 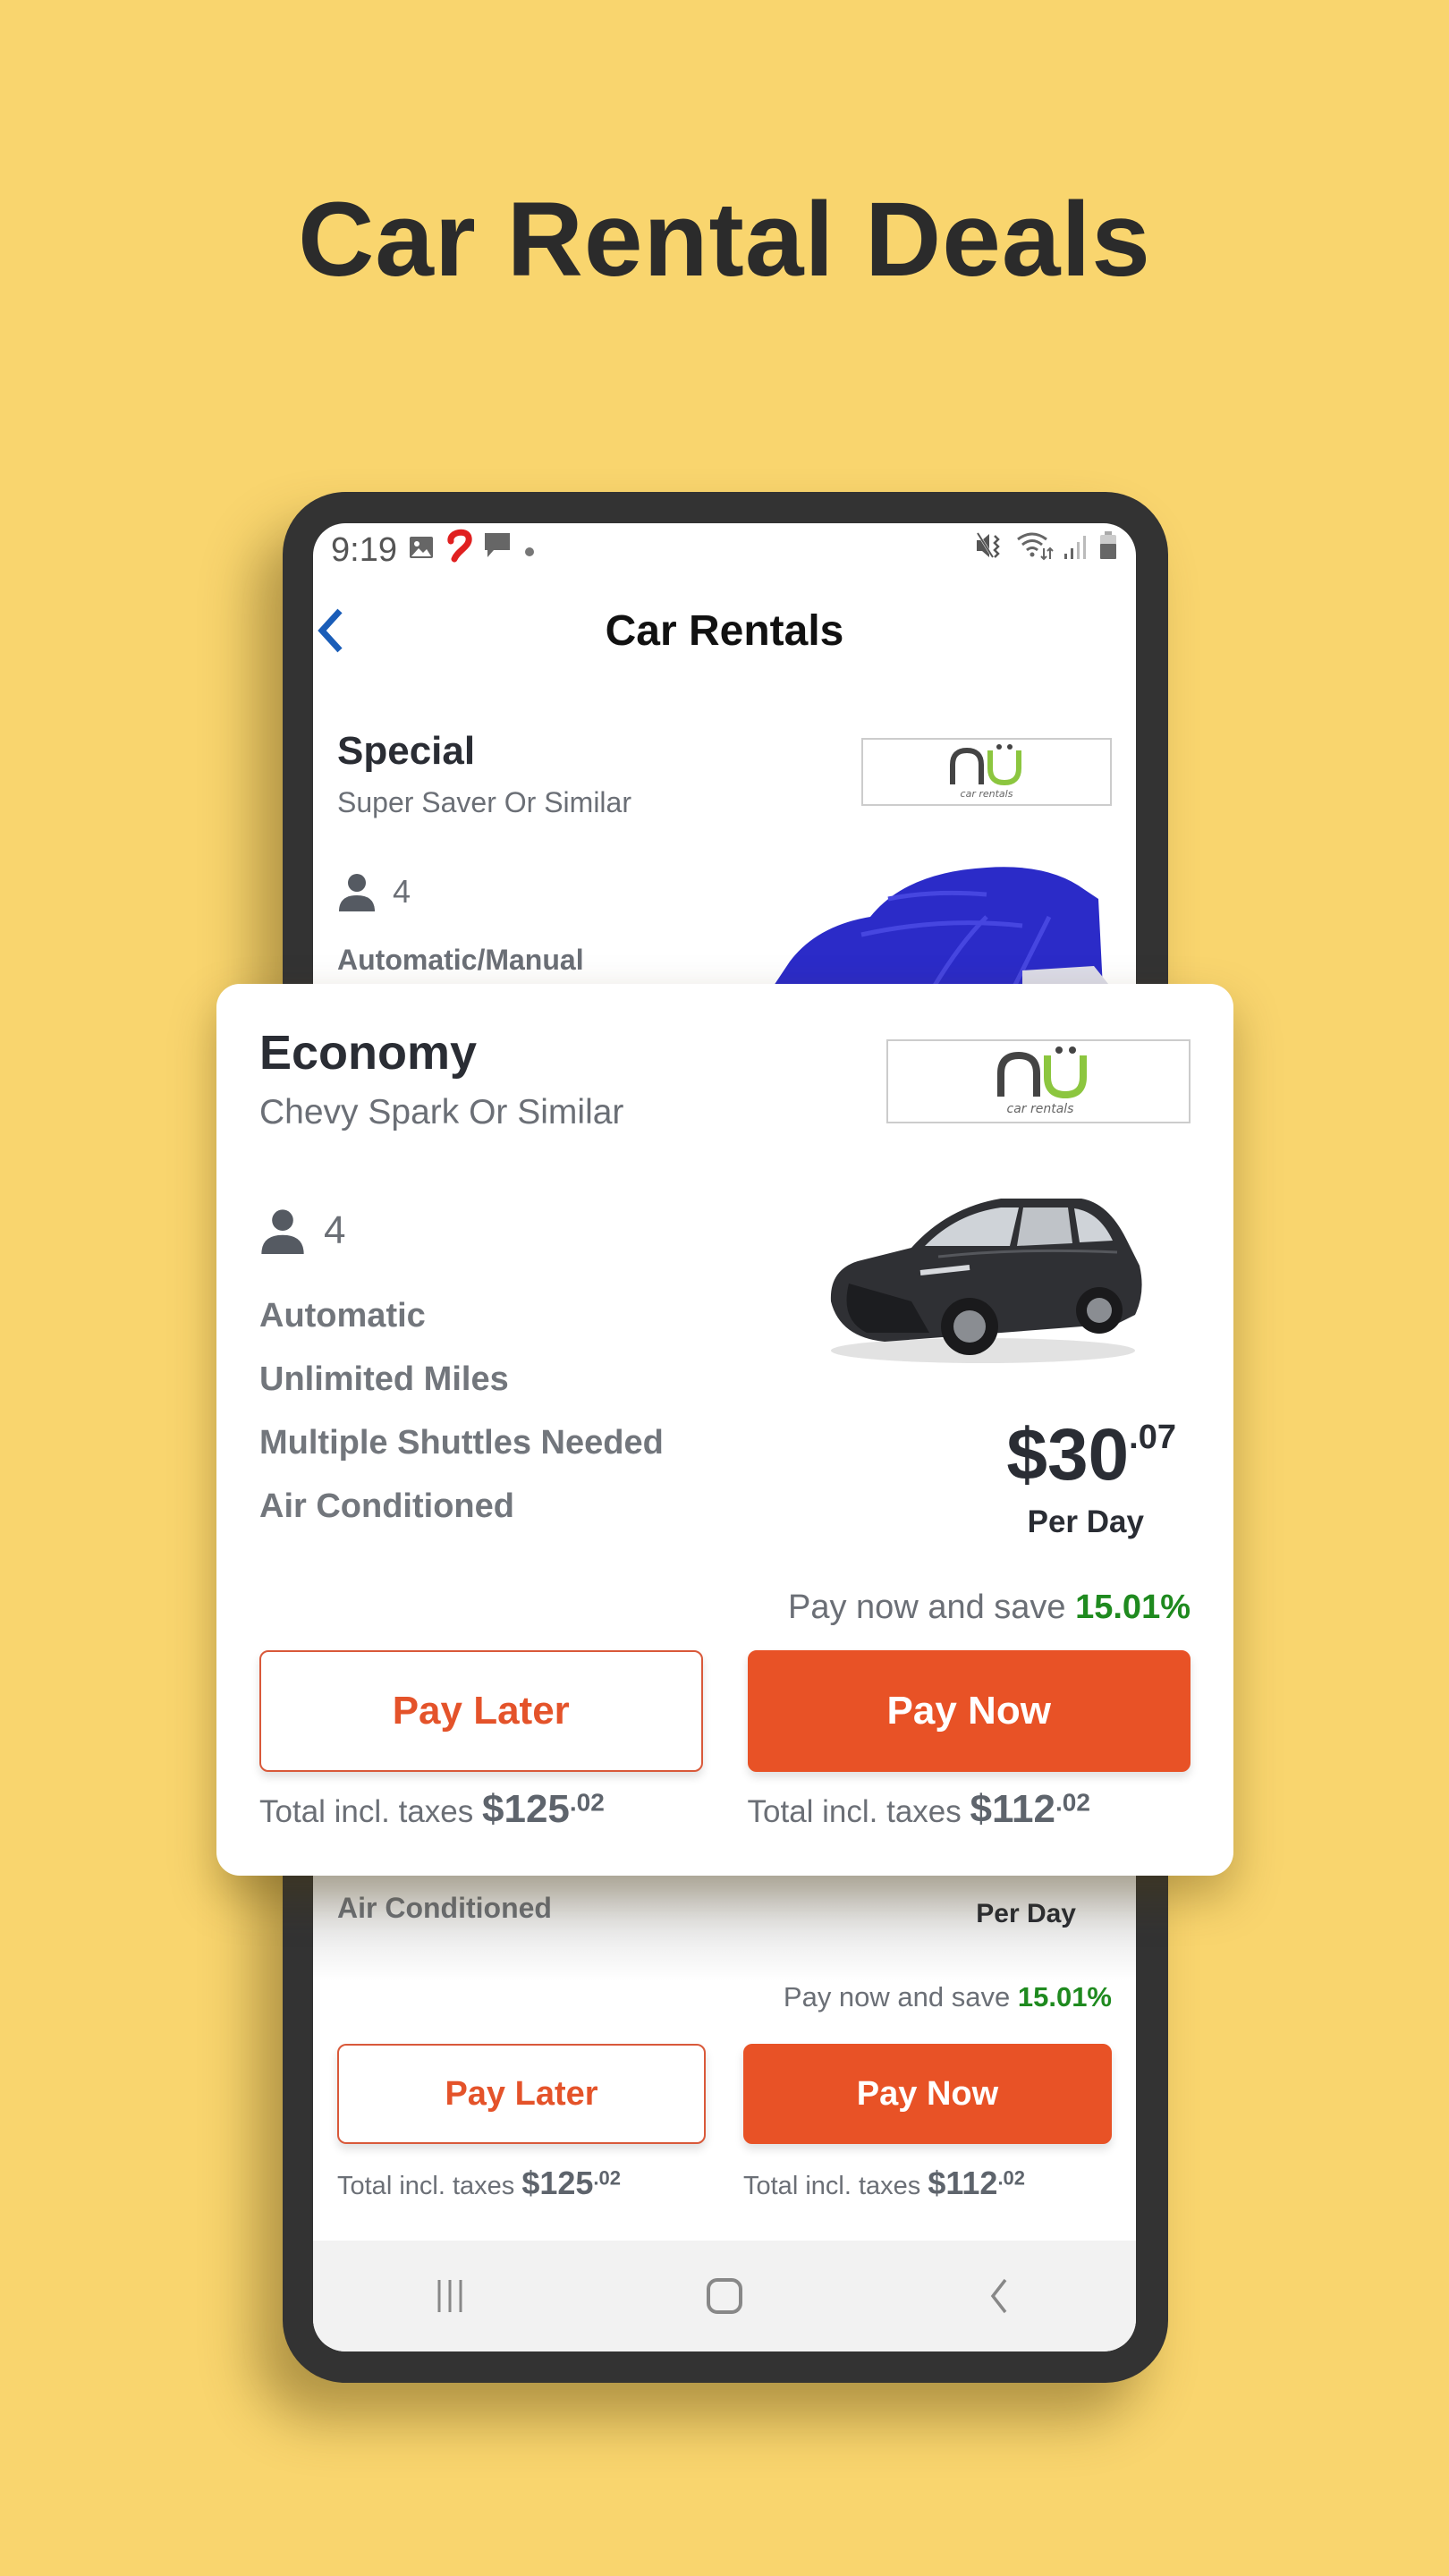 What do you see at coordinates (342, 1316) in the screenshot?
I see `feature-item: Automatic` at bounding box center [342, 1316].